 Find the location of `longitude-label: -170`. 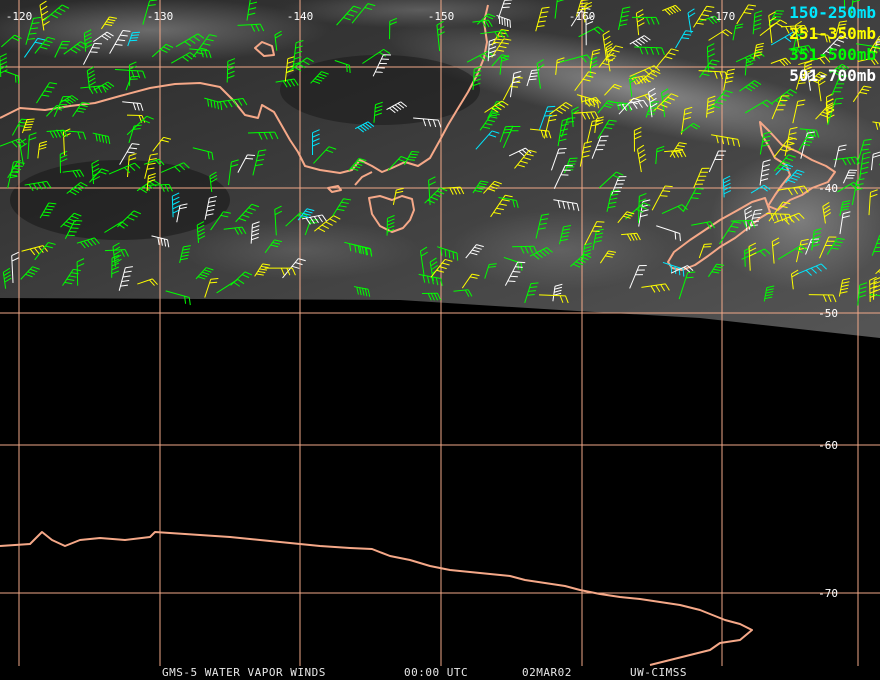

longitude-label: -170 is located at coordinates (722, 16).